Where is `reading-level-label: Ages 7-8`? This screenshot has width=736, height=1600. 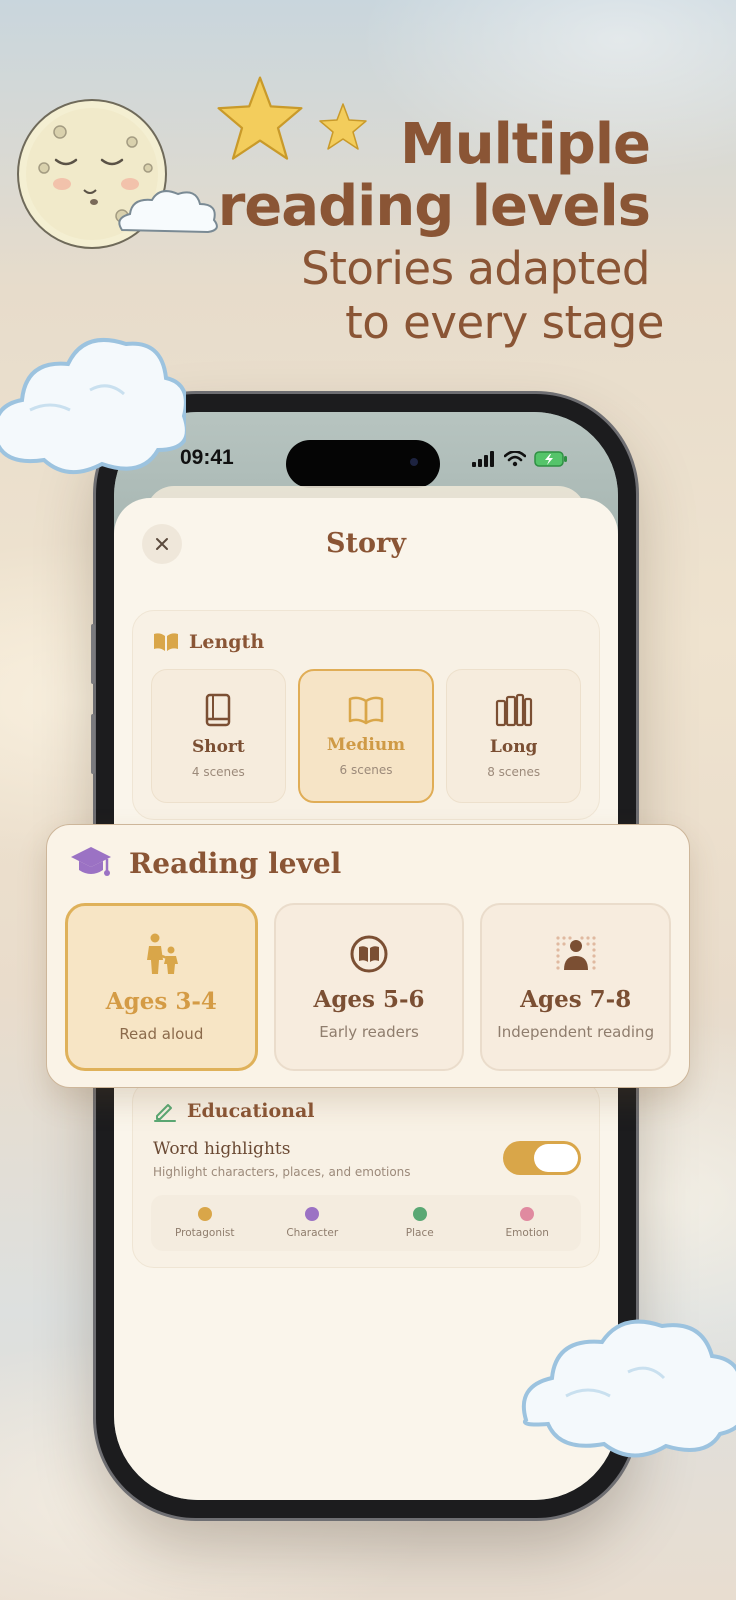
reading-level-label: Ages 7-8 is located at coordinates (576, 999).